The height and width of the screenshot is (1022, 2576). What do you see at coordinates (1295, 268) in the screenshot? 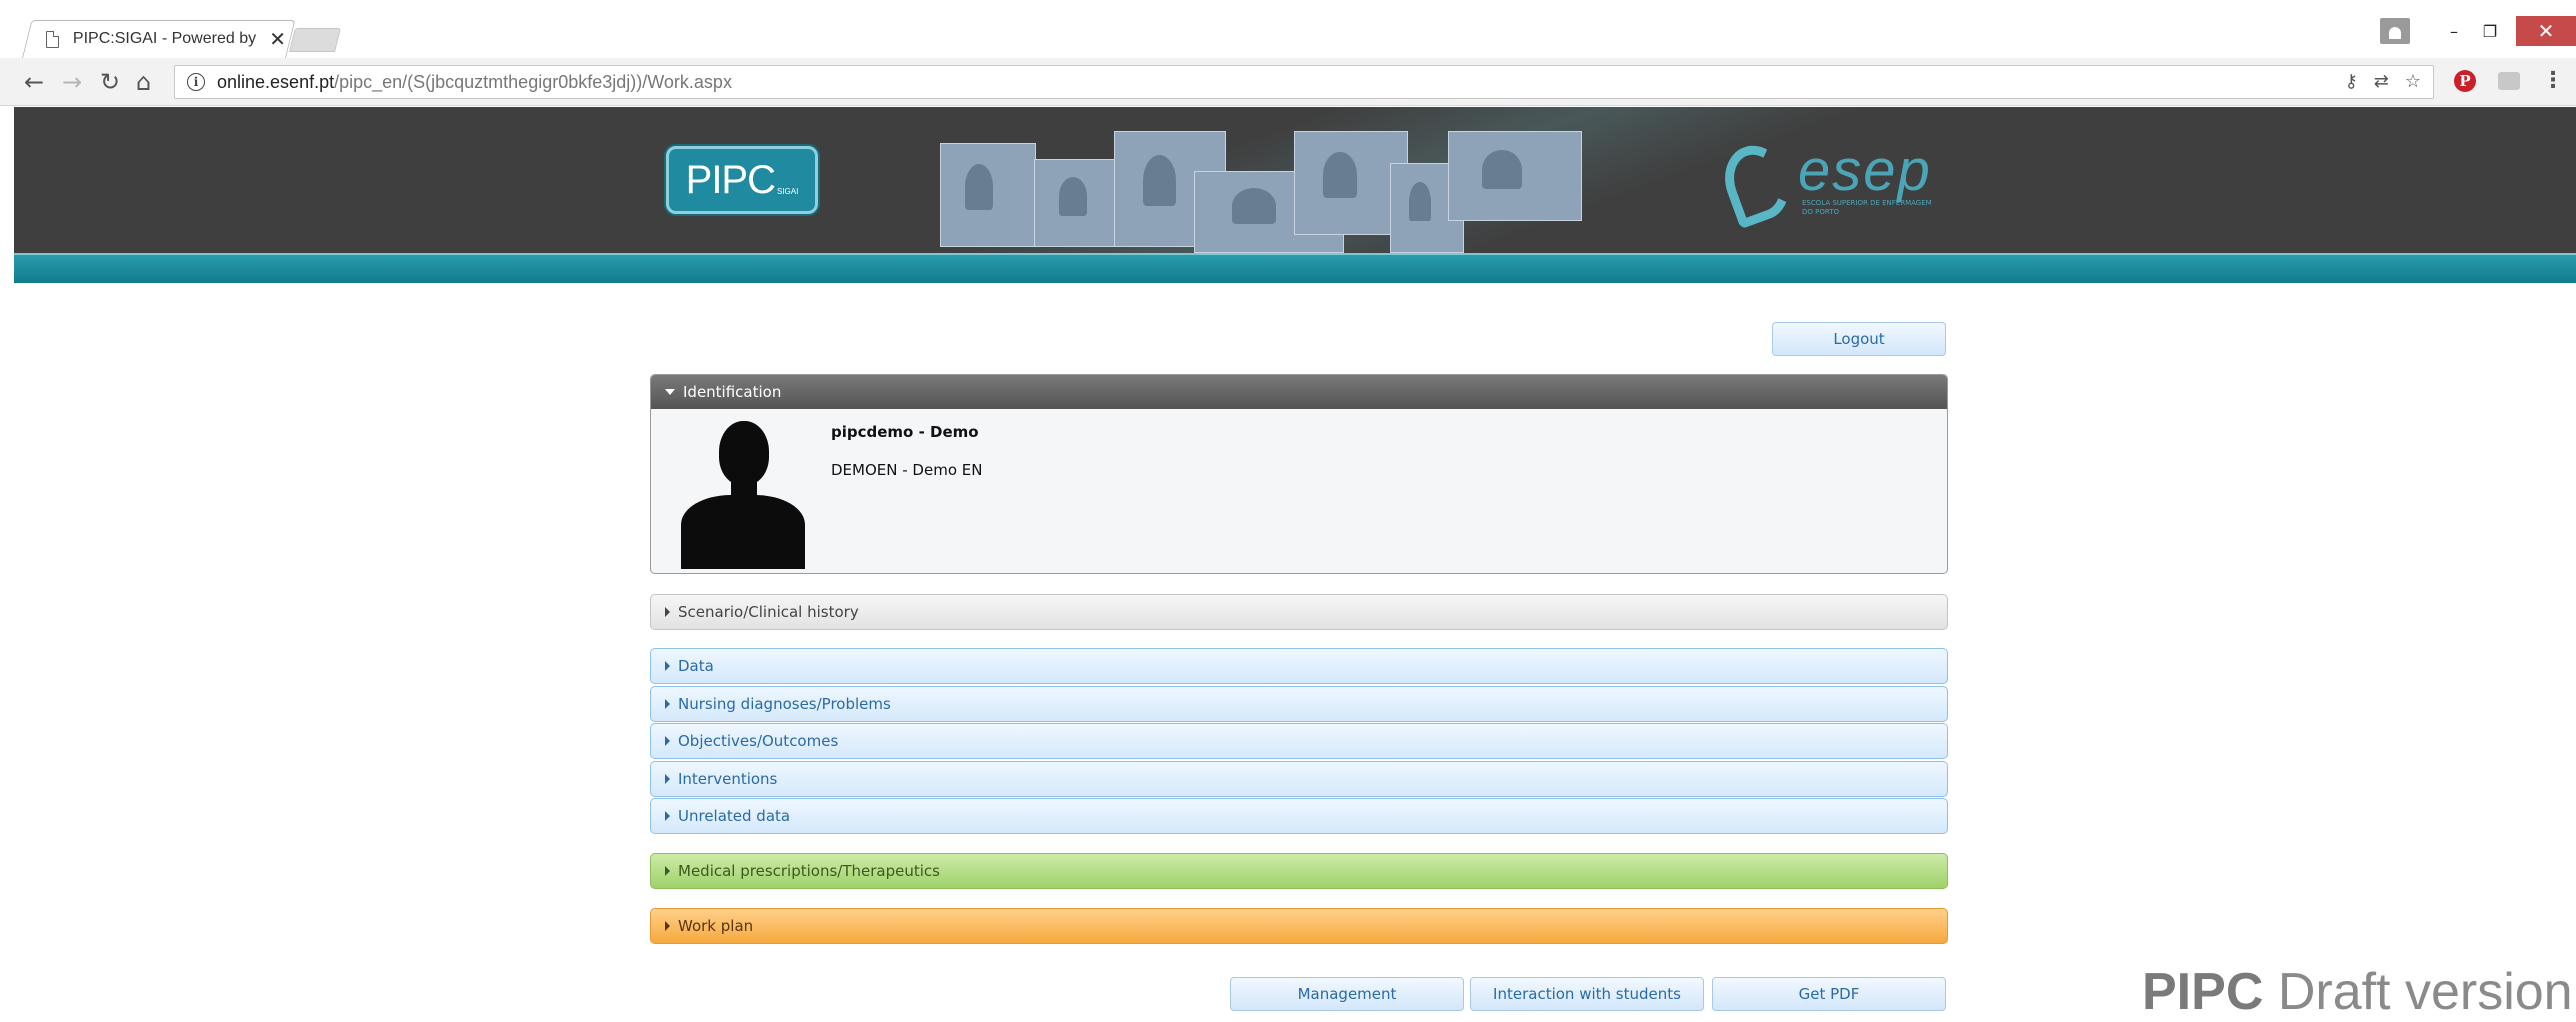
I see `header-band` at bounding box center [1295, 268].